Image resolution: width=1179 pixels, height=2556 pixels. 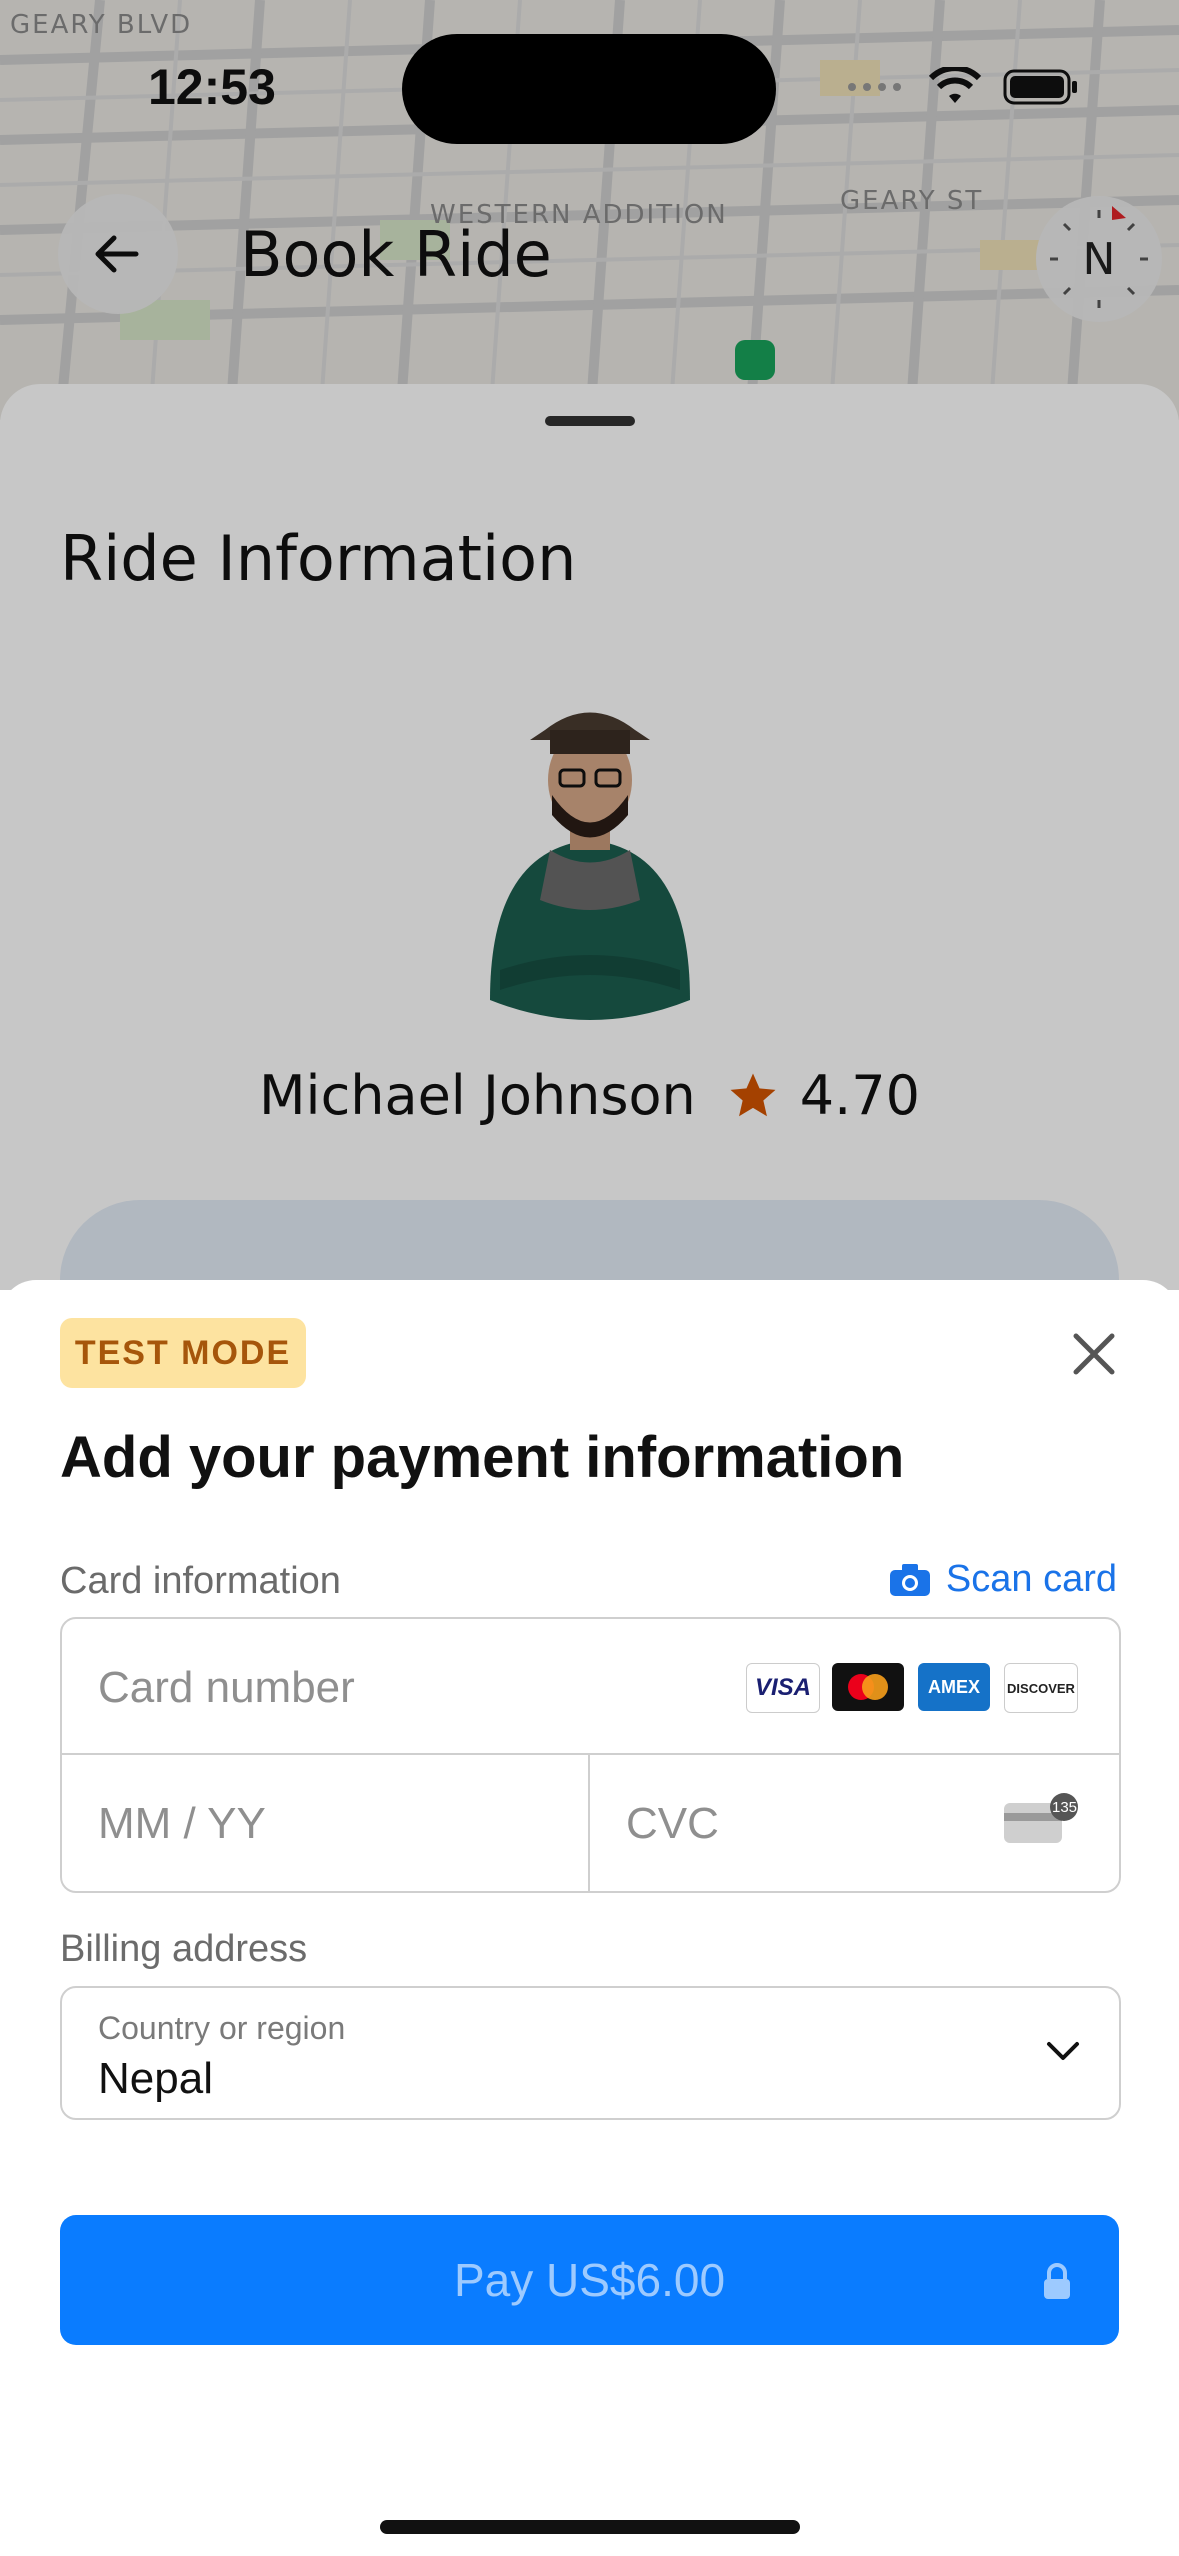 What do you see at coordinates (222, 2028) in the screenshot?
I see `country-label: Country or region` at bounding box center [222, 2028].